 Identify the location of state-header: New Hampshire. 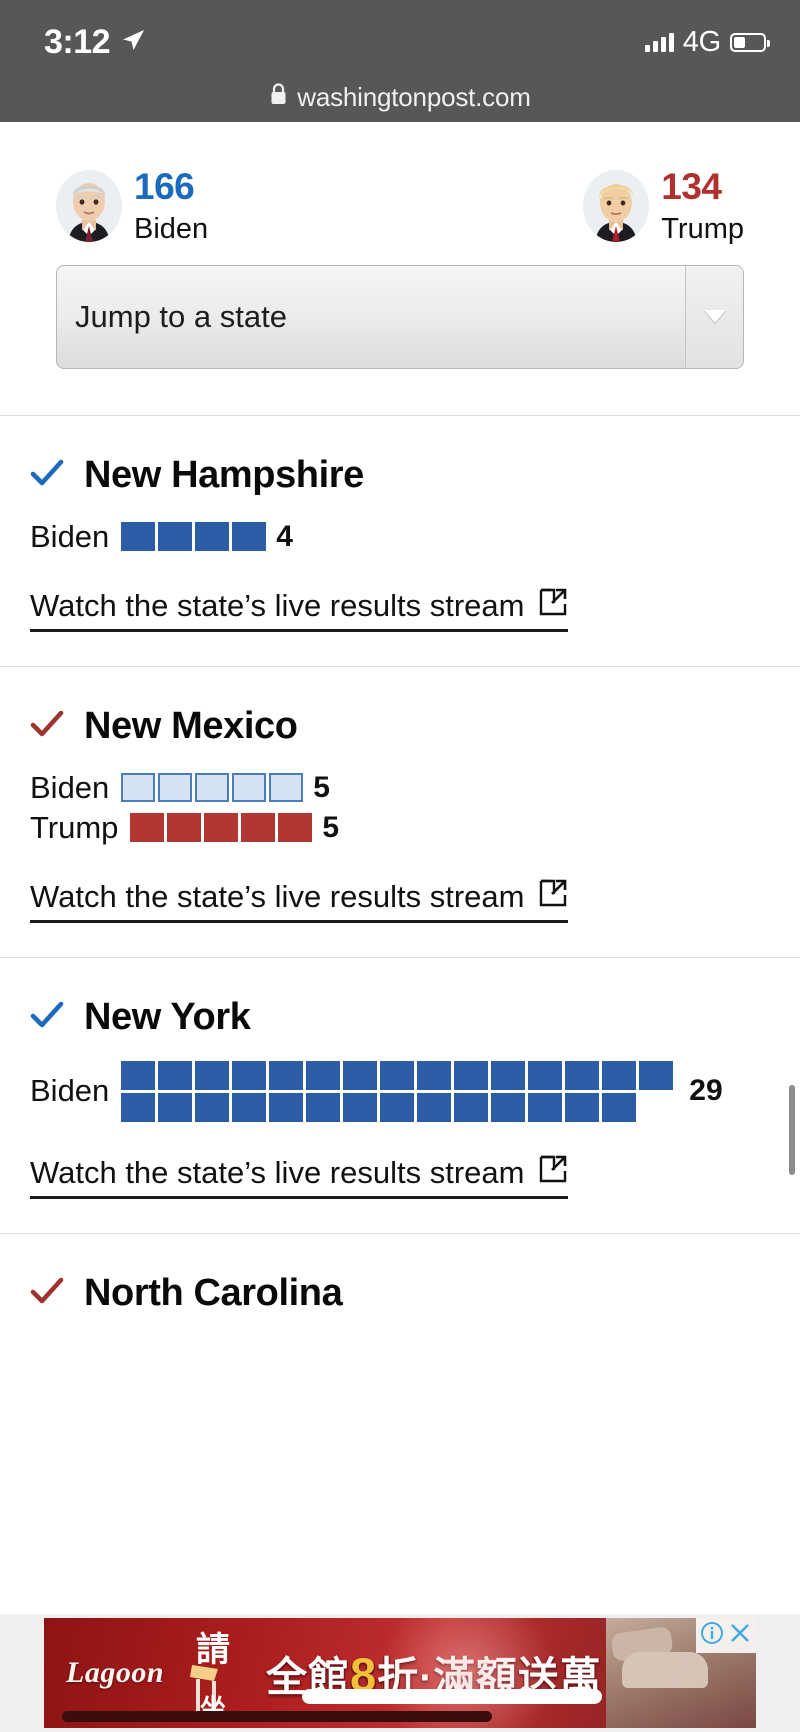
(400, 475).